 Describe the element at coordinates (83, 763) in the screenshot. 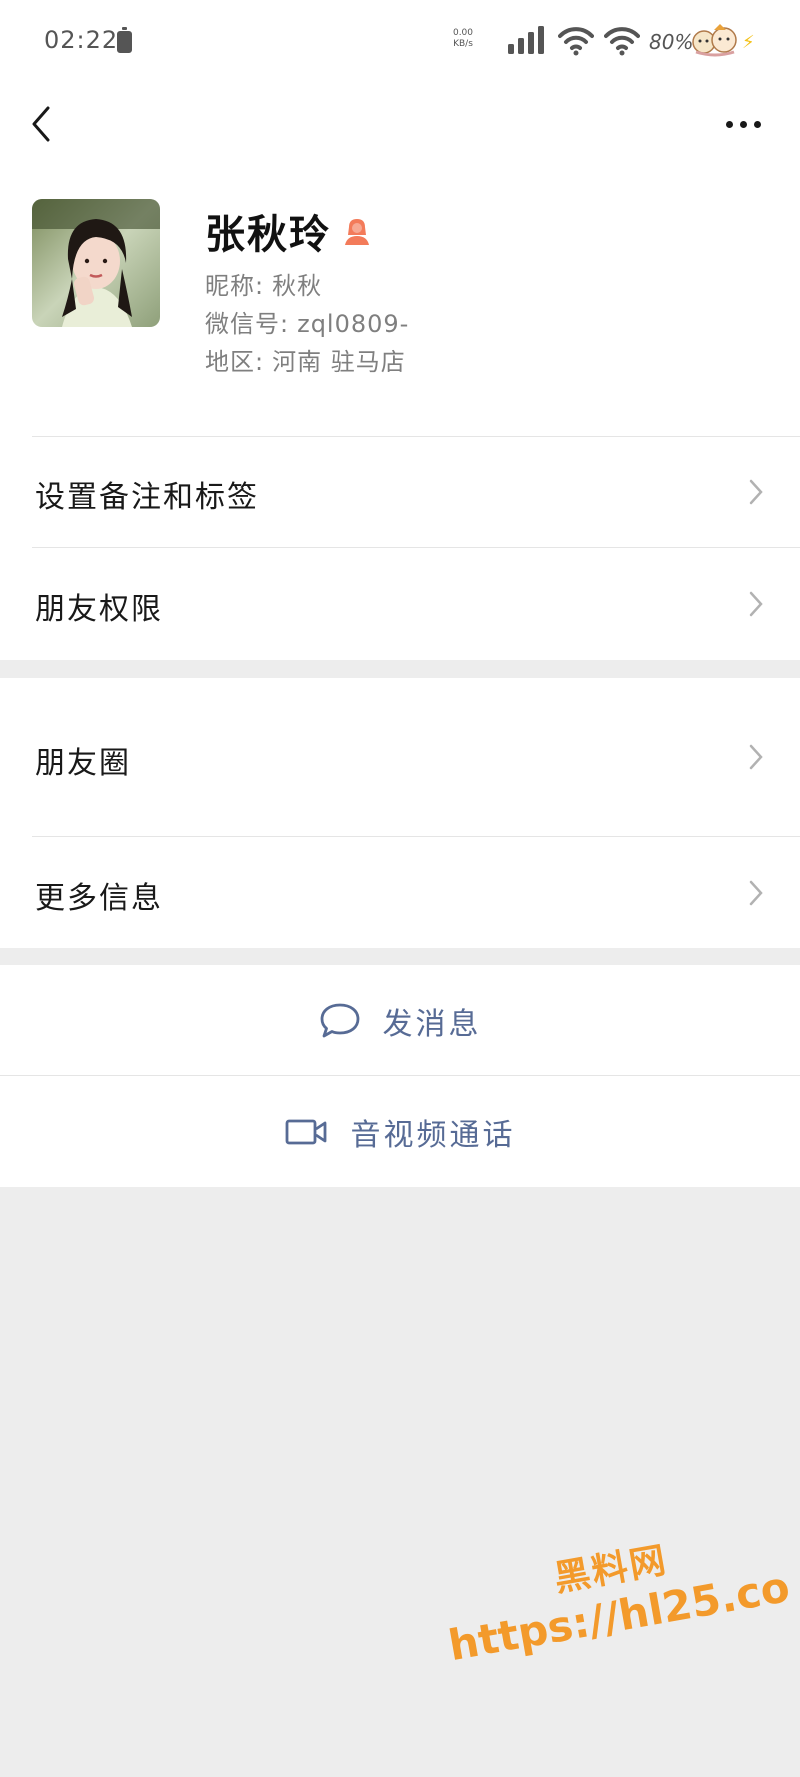

I see `menu-item-label: 朋友圈` at that location.